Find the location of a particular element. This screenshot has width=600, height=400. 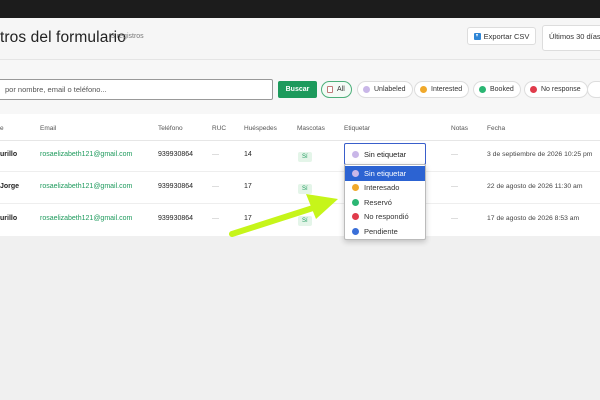

column-header-tag: Etiquetar is located at coordinates (357, 128).